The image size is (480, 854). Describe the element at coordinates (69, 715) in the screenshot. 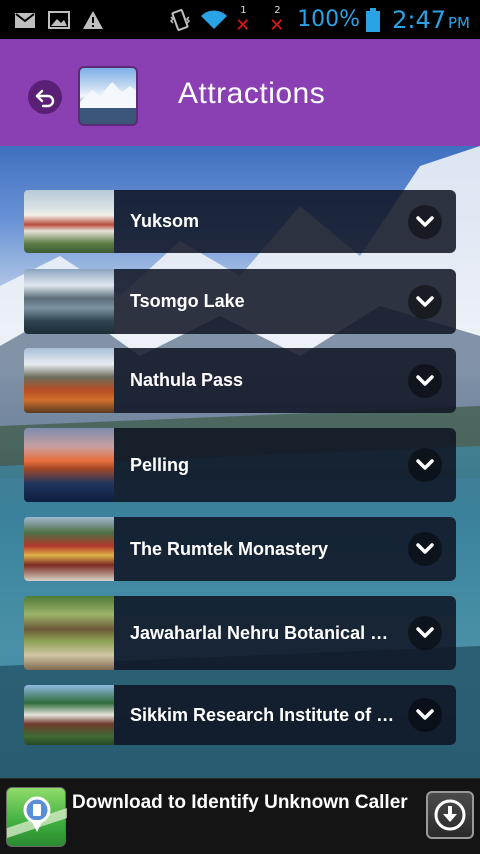

I see `research-institute-thumbnail` at that location.